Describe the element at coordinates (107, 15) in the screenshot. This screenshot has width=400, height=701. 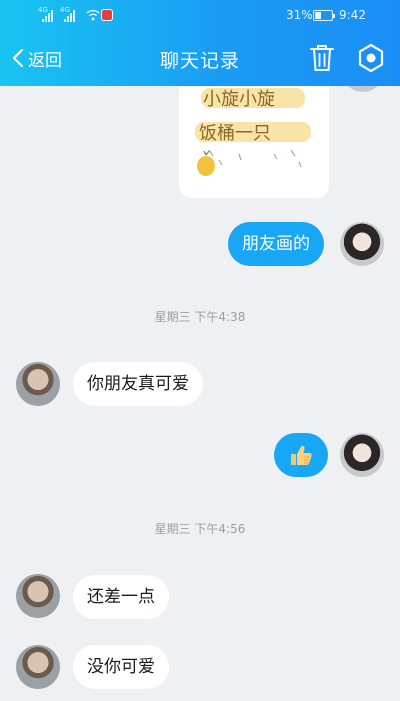
I see `notification-icon` at that location.